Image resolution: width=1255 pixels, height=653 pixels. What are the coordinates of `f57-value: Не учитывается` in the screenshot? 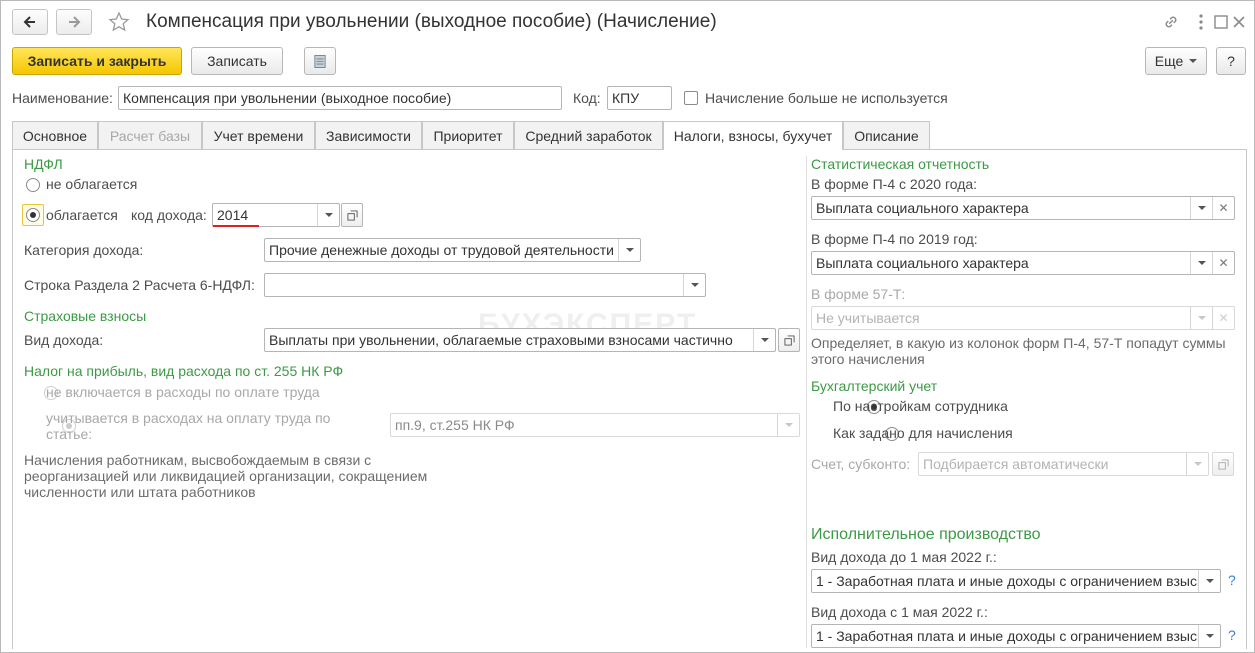 It's located at (868, 318).